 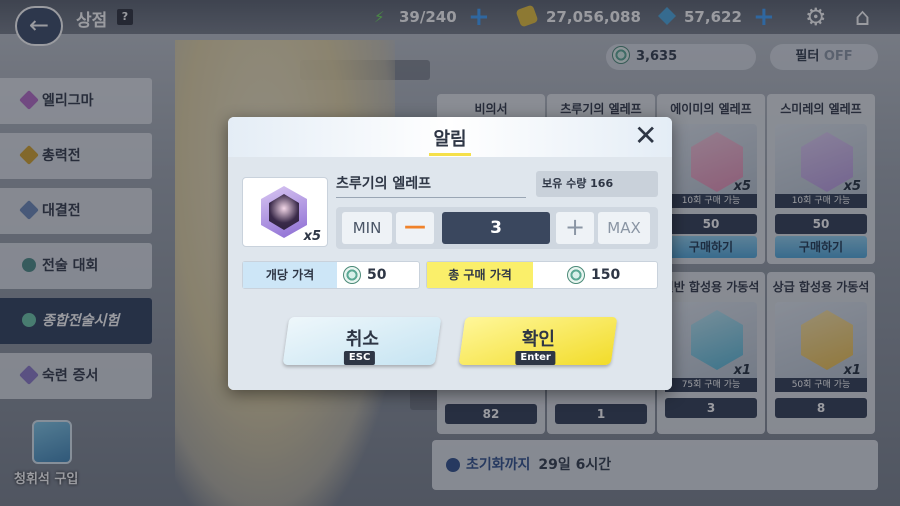 I want to click on cancel-button: 취소 ESC, so click(x=362, y=341).